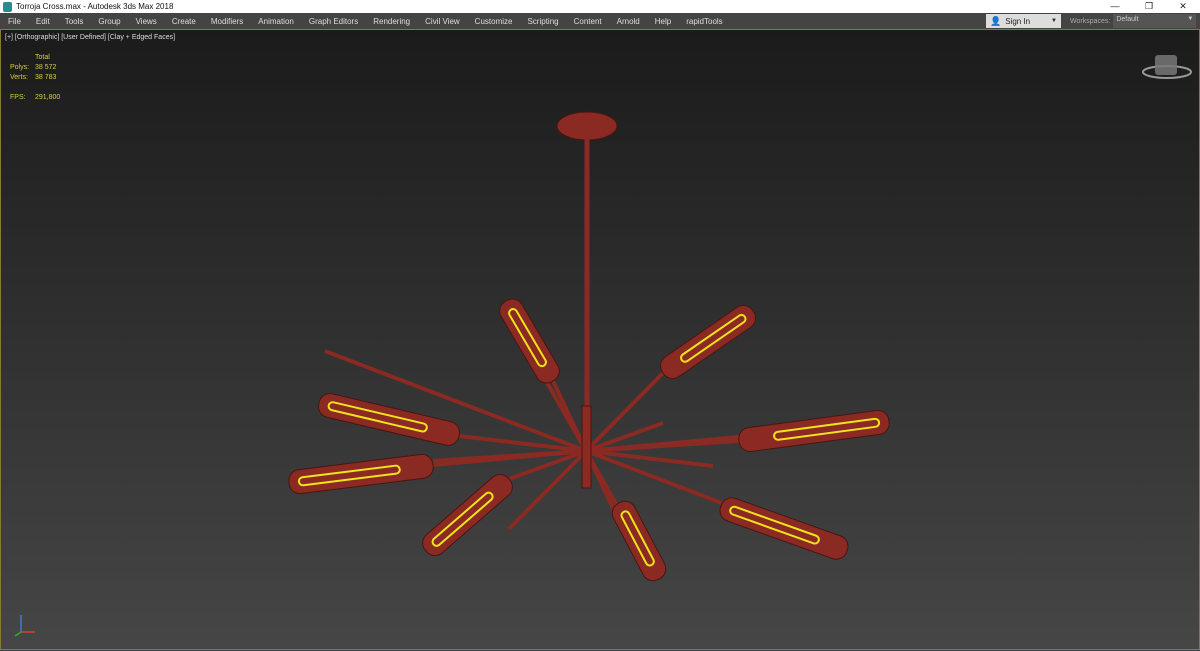  What do you see at coordinates (333, 21) in the screenshot?
I see `menu-graph-editors: Graph Editors` at bounding box center [333, 21].